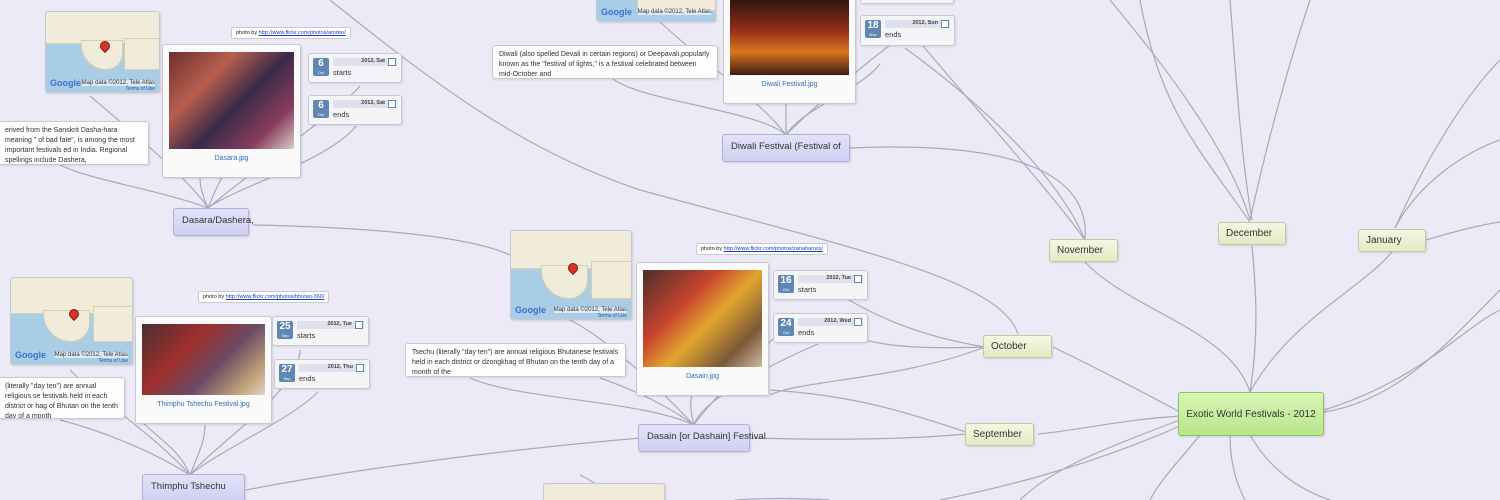 The height and width of the screenshot is (500, 1500). I want to click on event-node-thimphu: Thimphu Tshechu, so click(193, 487).